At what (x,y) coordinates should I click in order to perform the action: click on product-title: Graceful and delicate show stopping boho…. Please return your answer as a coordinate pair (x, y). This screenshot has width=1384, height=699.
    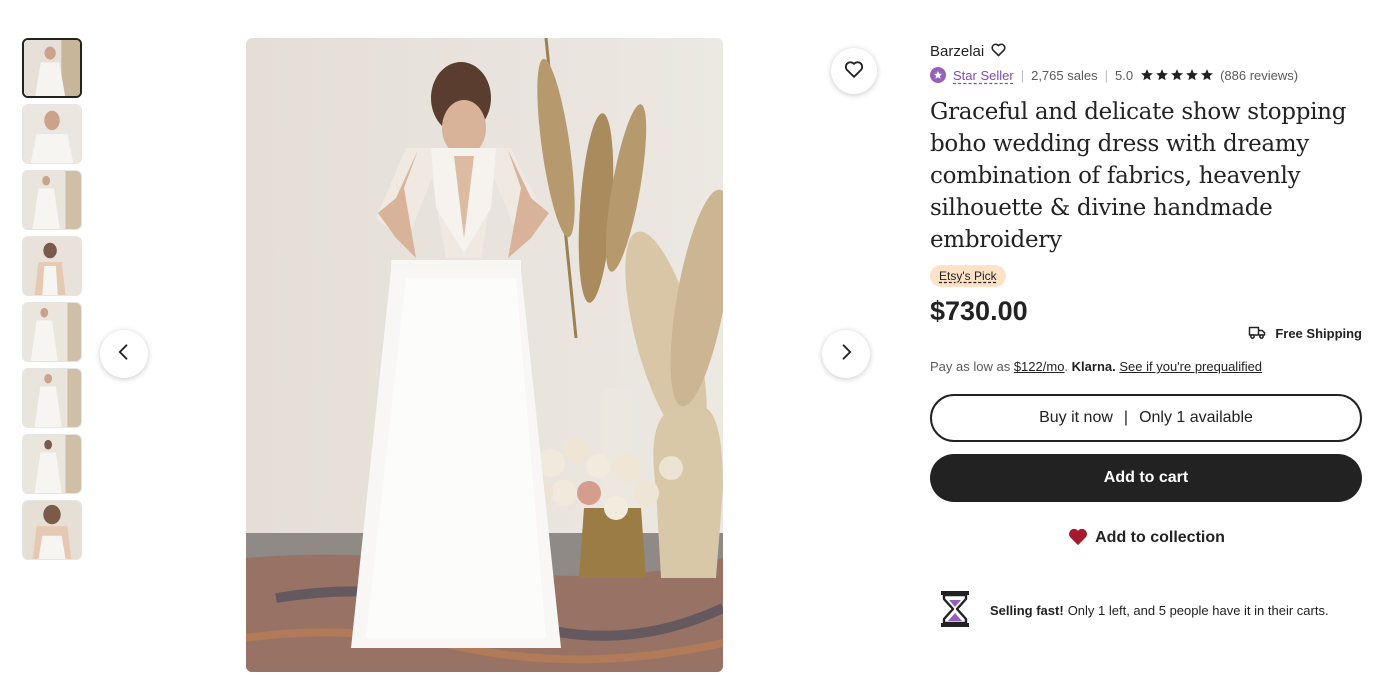
    Looking at the image, I should click on (1138, 176).